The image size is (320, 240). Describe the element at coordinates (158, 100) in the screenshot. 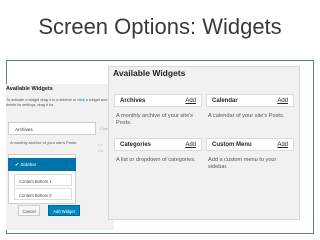

I see `widget-archives: Archives Add` at that location.